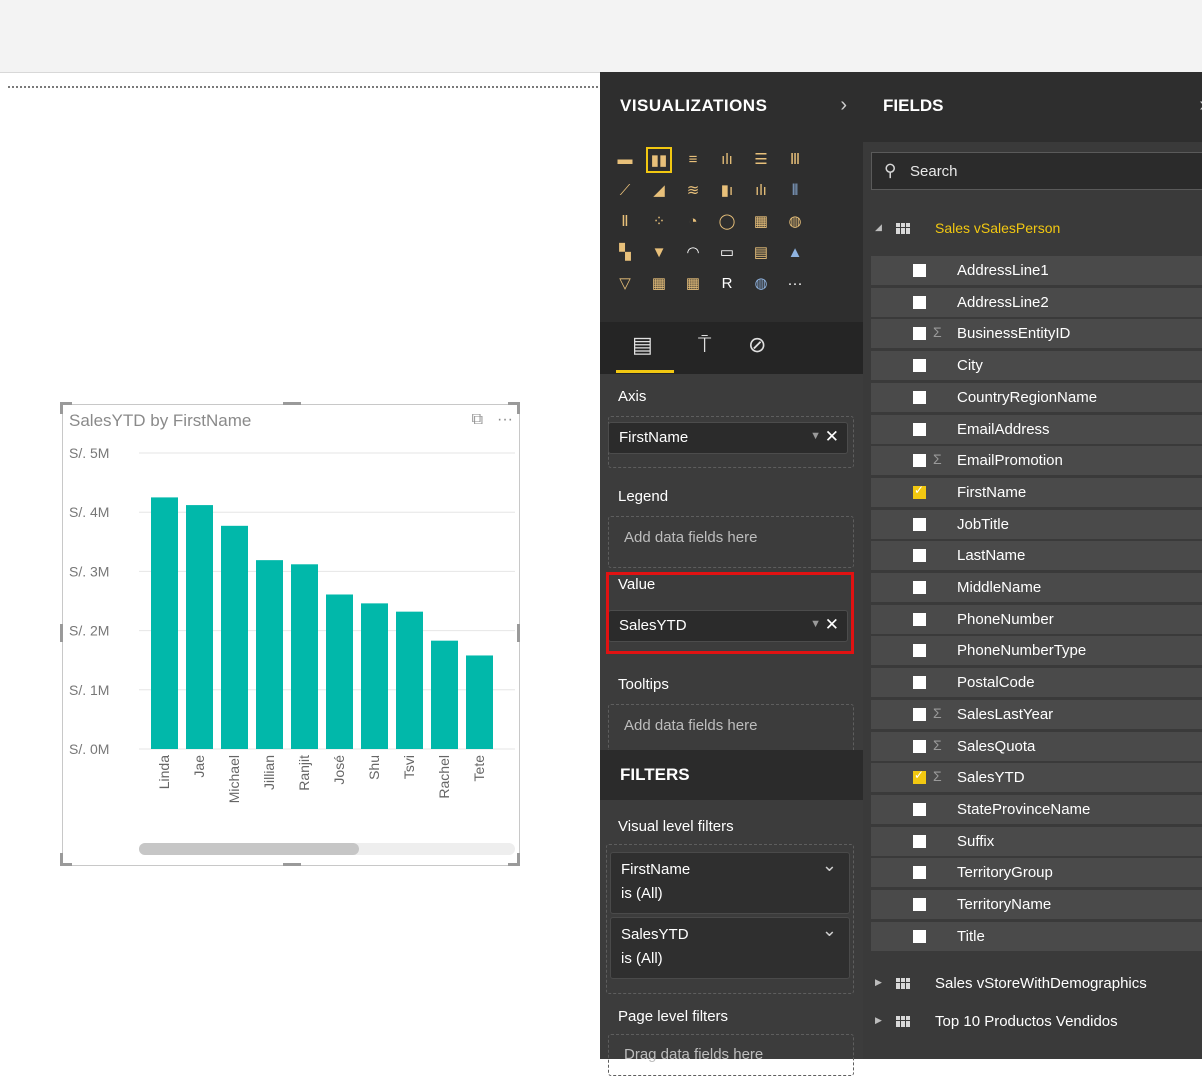  I want to click on visual-type-icon: ···, so click(795, 283).